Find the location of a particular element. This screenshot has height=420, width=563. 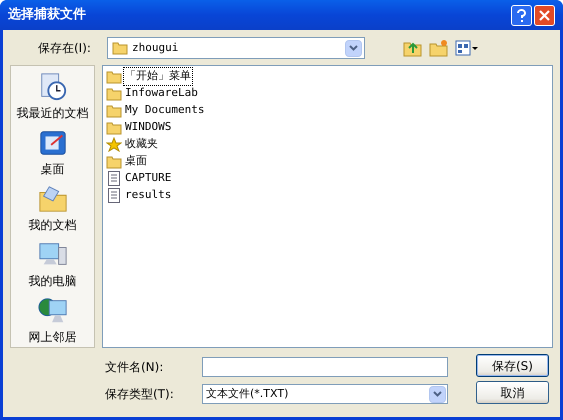

file-type-dropdown: 文本文件(*.TXT) is located at coordinates (325, 394).